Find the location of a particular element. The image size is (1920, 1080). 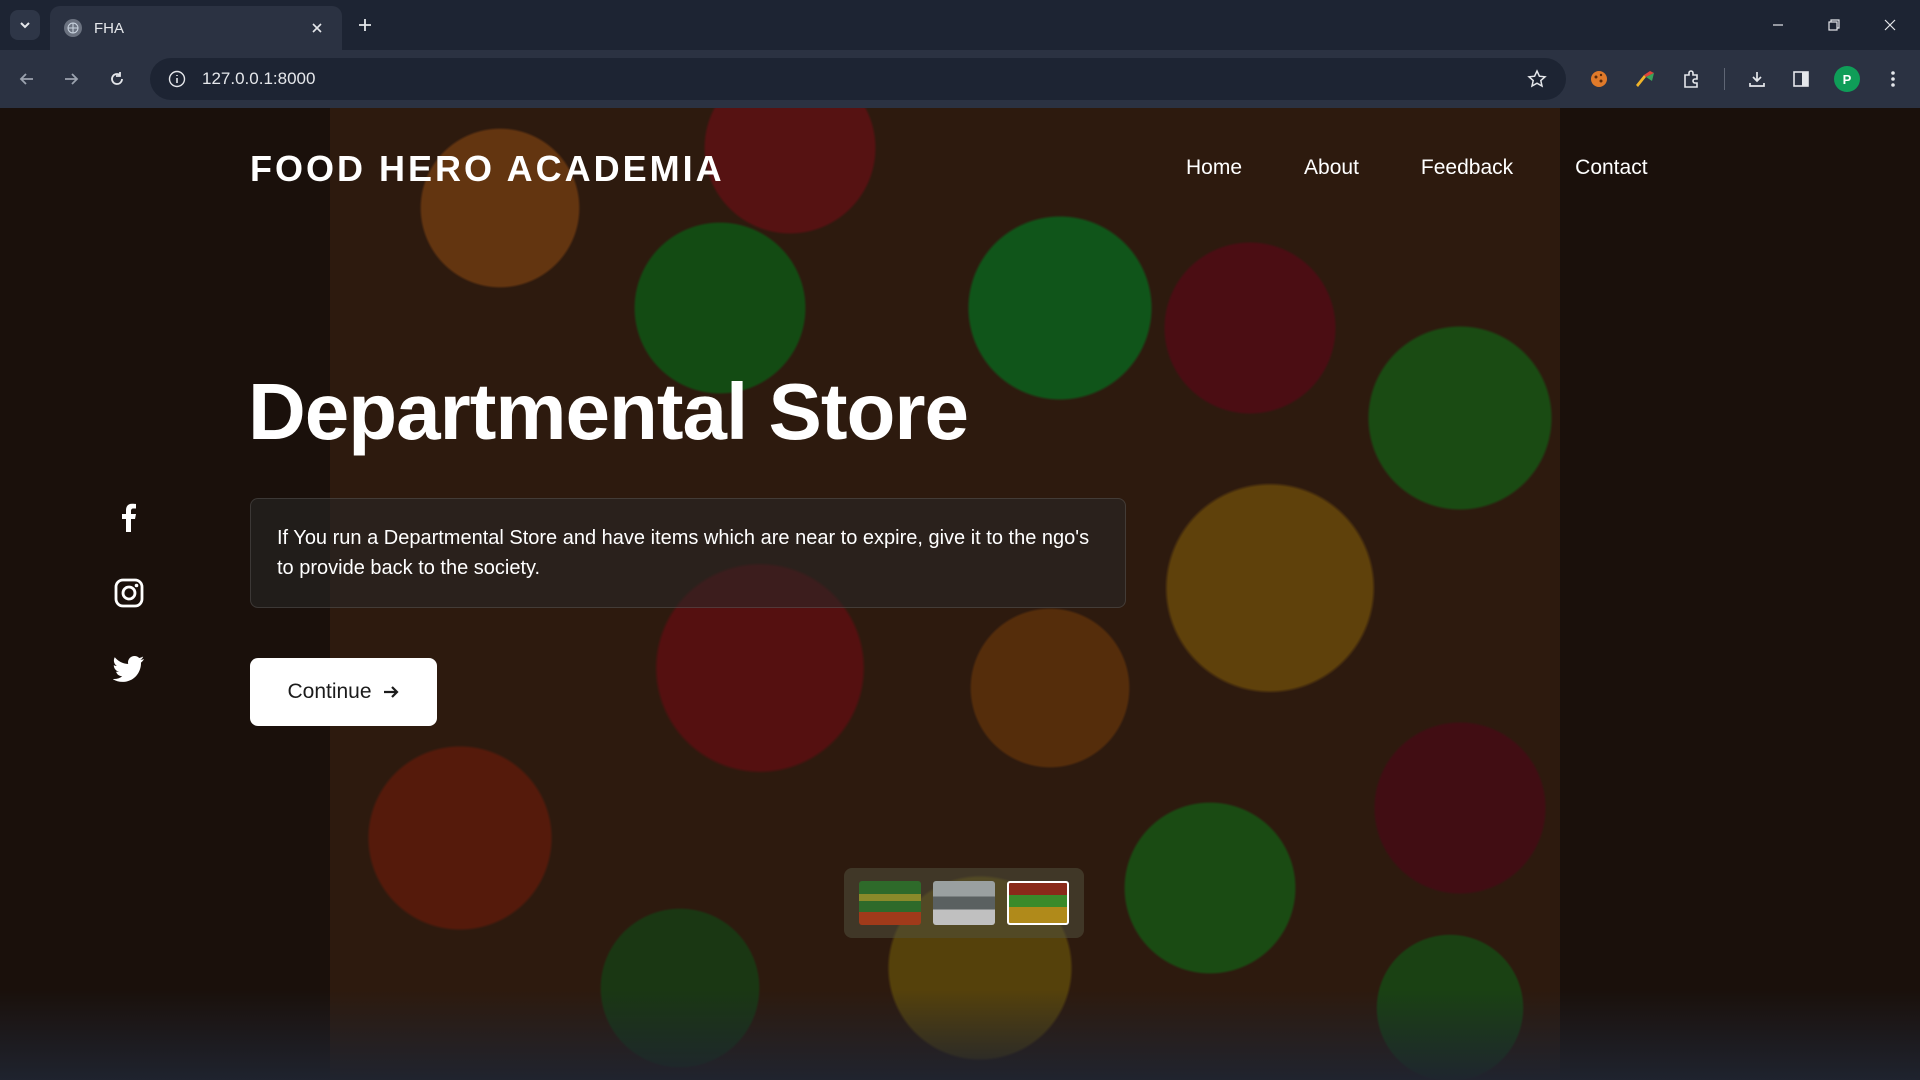

reload-button is located at coordinates (117, 79).